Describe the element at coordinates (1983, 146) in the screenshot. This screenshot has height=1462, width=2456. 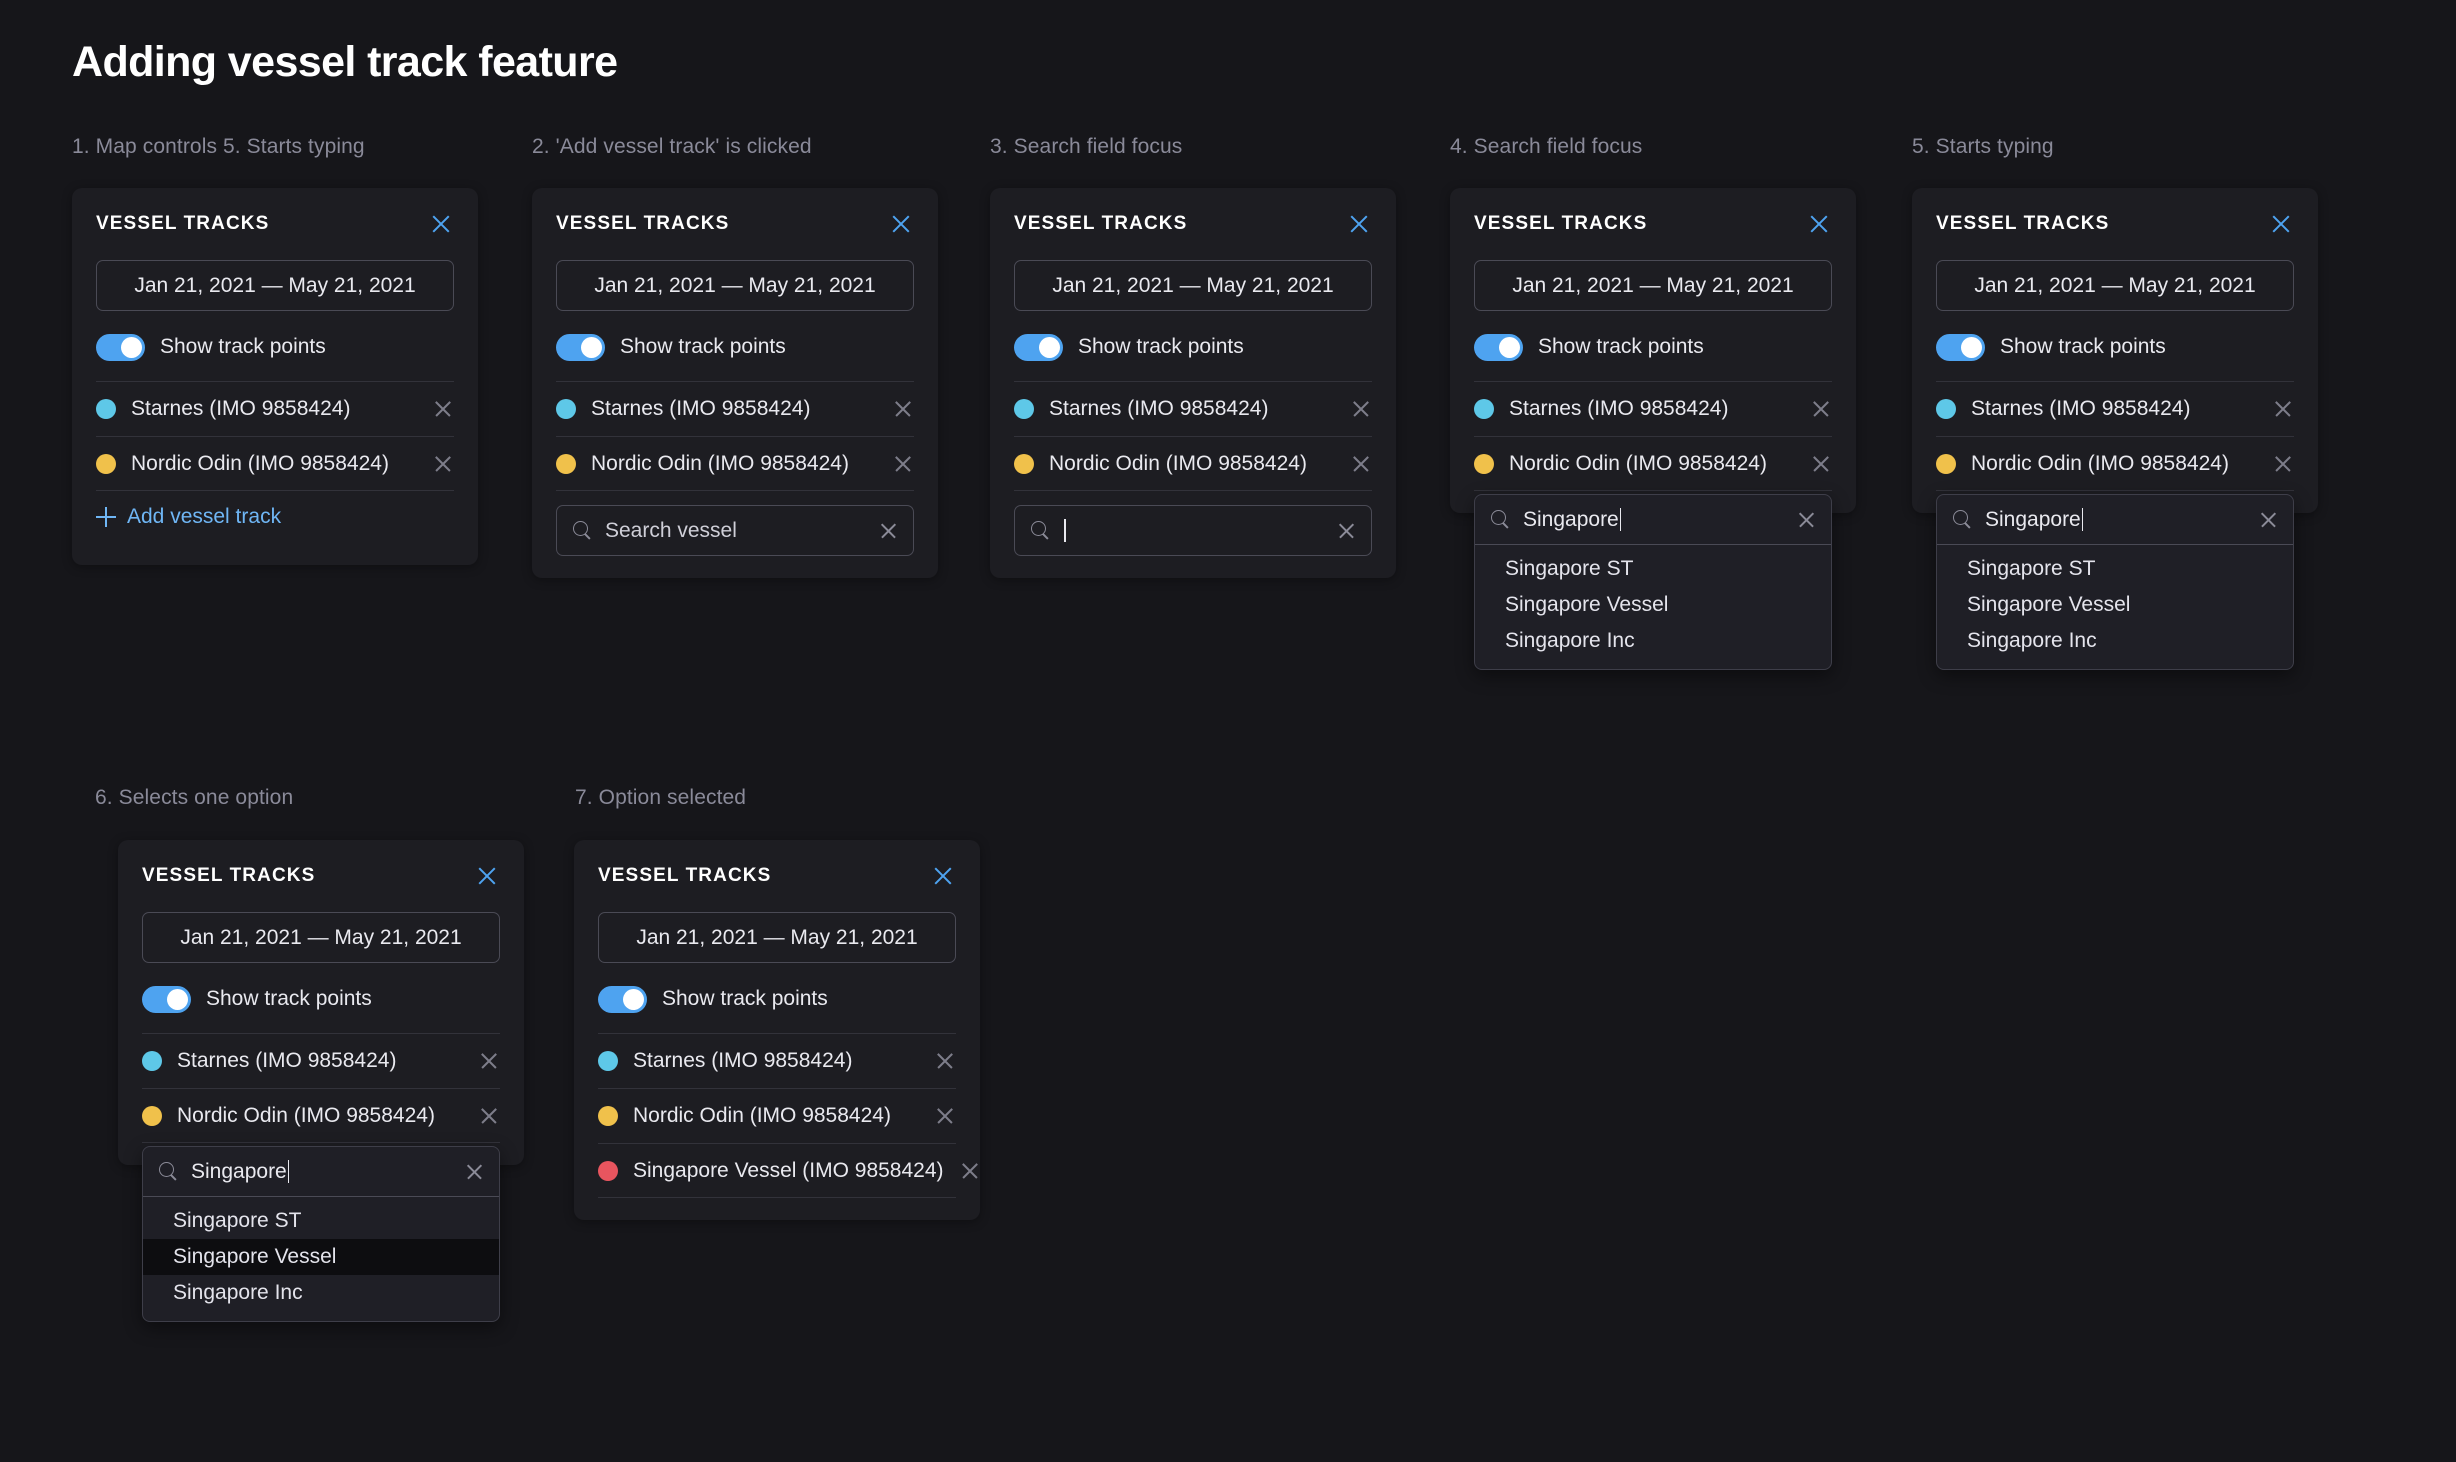
I see `step-label-5: 5. Starts typing` at that location.